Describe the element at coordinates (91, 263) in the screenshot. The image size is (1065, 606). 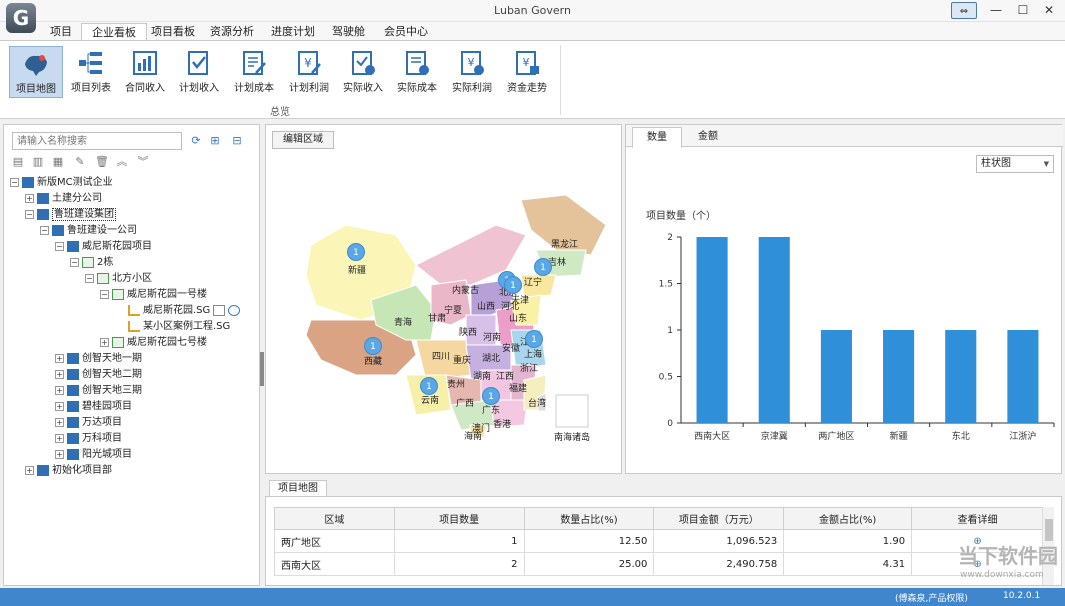
I see `tree-node: −2栋` at that location.